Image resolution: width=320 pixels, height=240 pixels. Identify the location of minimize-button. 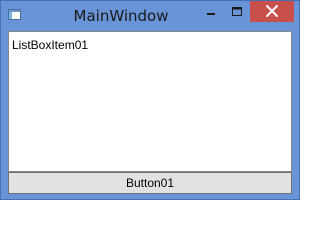
(211, 11).